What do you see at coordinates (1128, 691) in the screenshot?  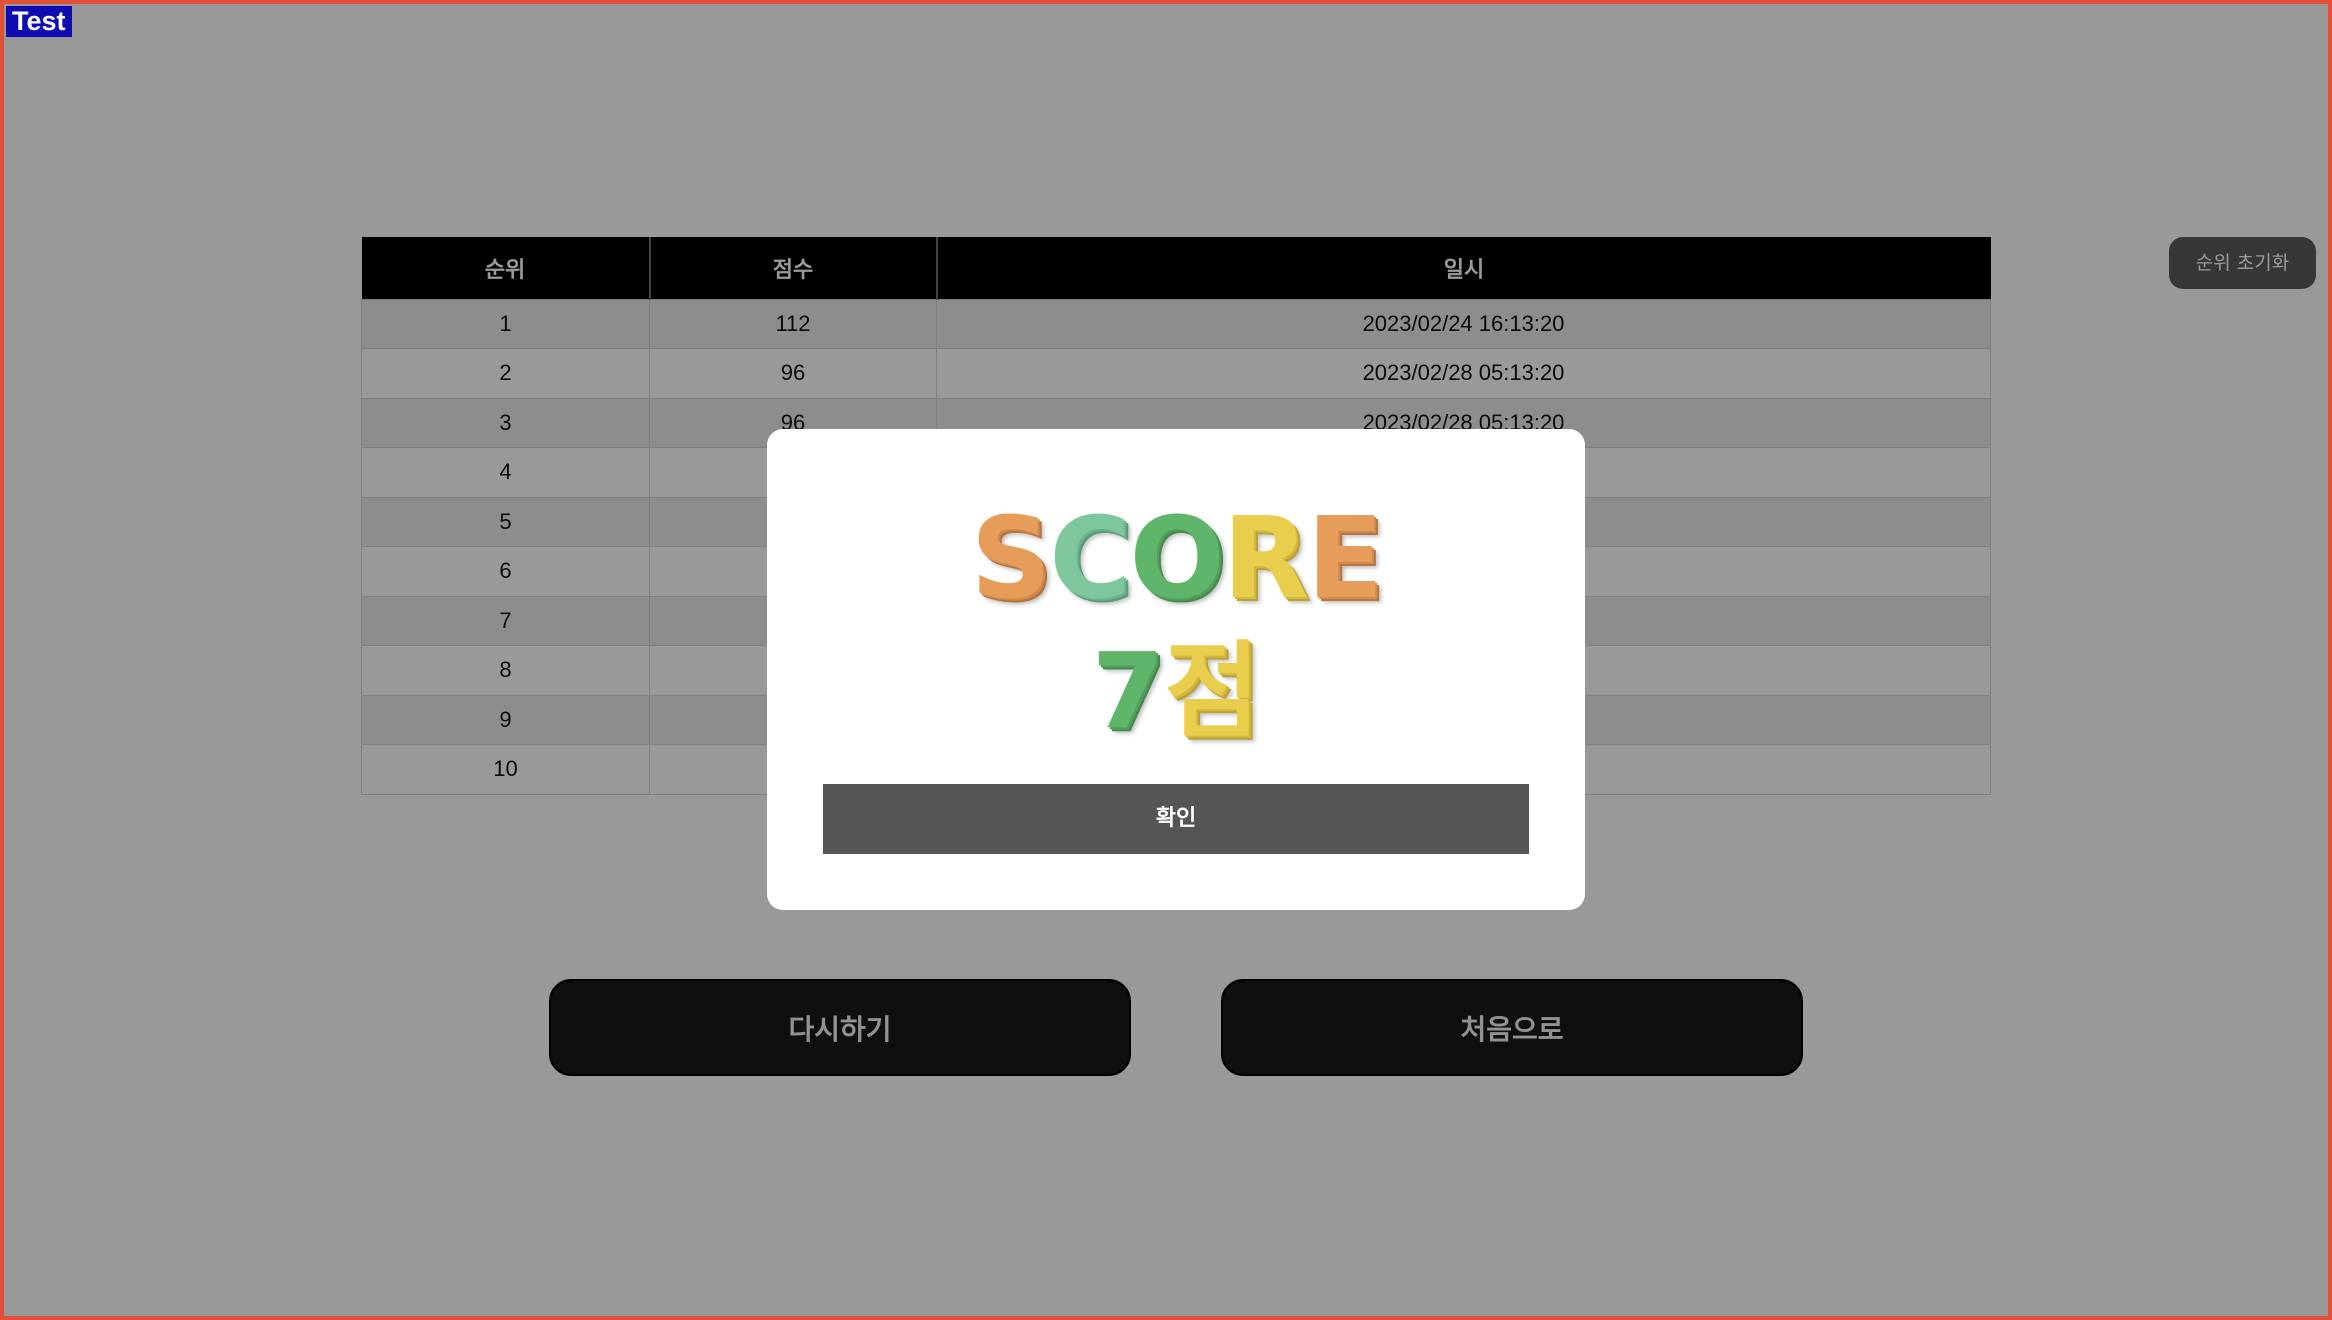 I see `score-number: 7` at bounding box center [1128, 691].